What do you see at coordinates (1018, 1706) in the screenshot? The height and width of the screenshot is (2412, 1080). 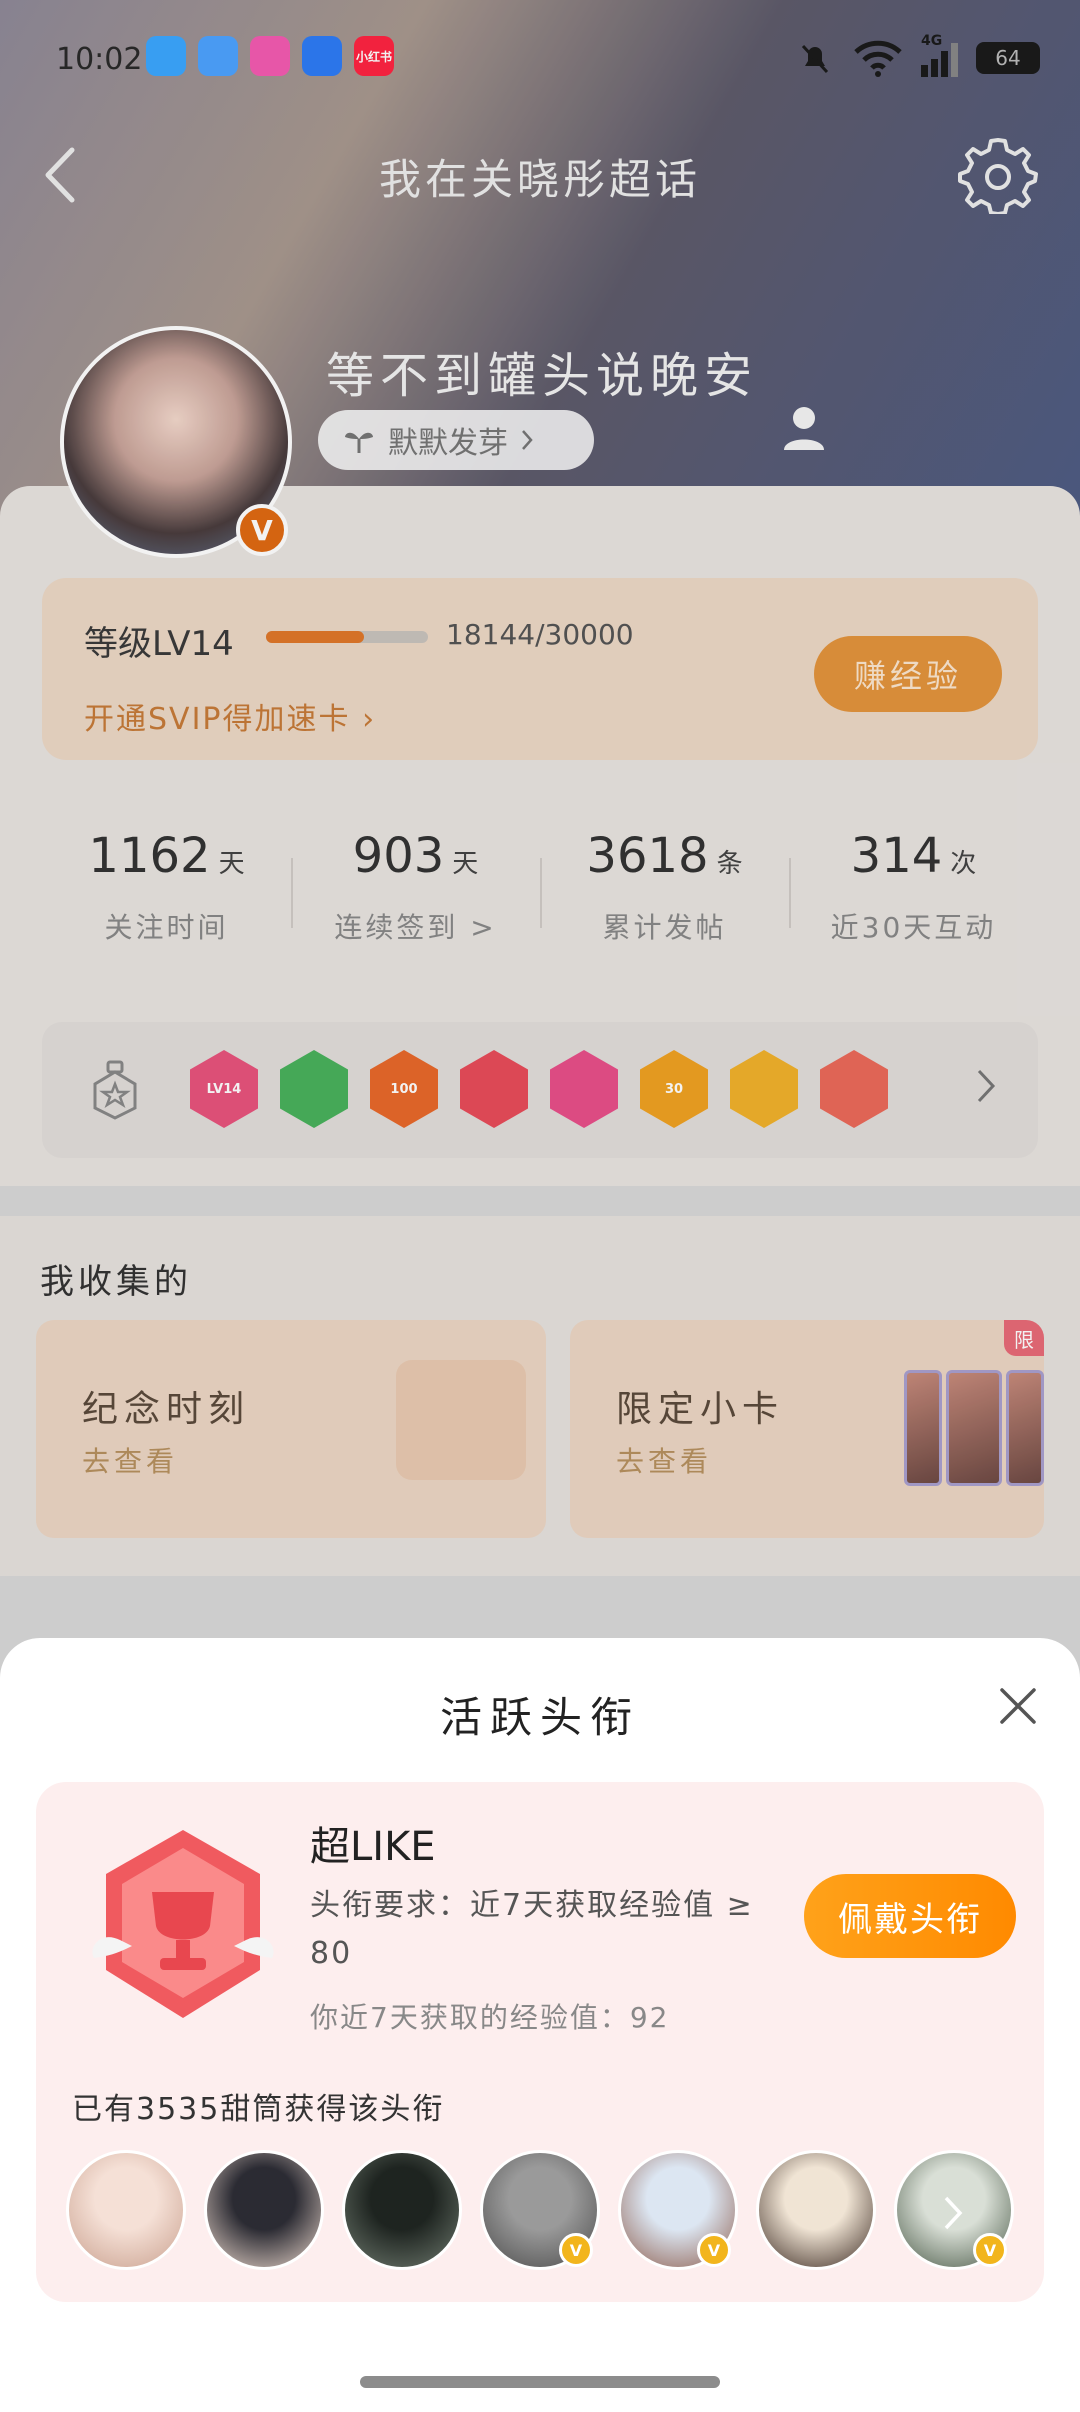 I see `close-icon` at bounding box center [1018, 1706].